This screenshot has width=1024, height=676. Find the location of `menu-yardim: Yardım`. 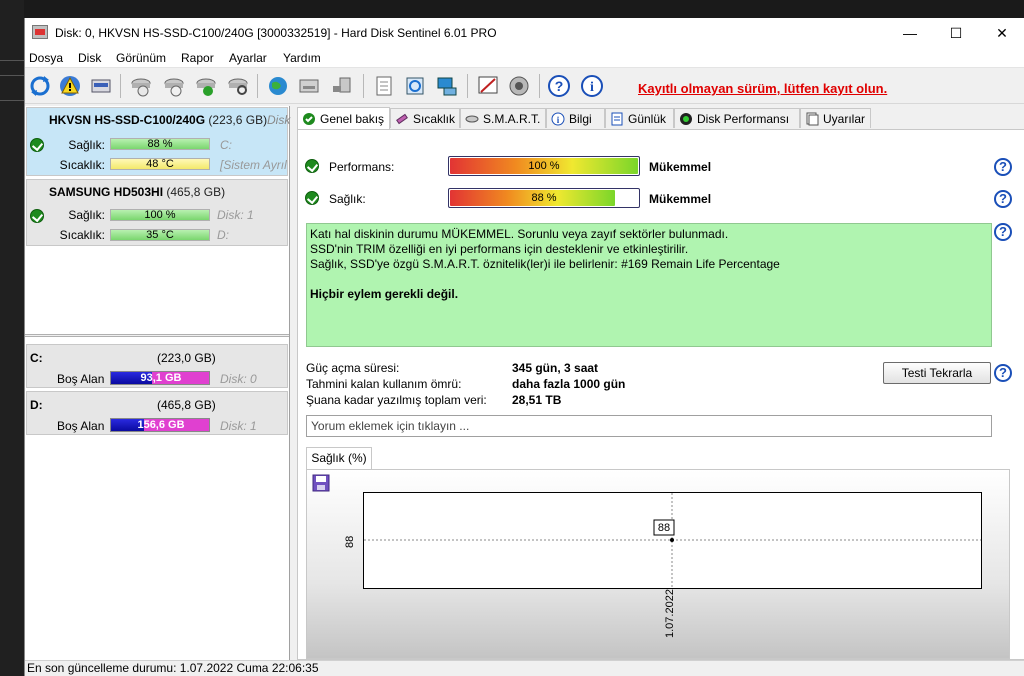

menu-yardim: Yardım is located at coordinates (302, 58).